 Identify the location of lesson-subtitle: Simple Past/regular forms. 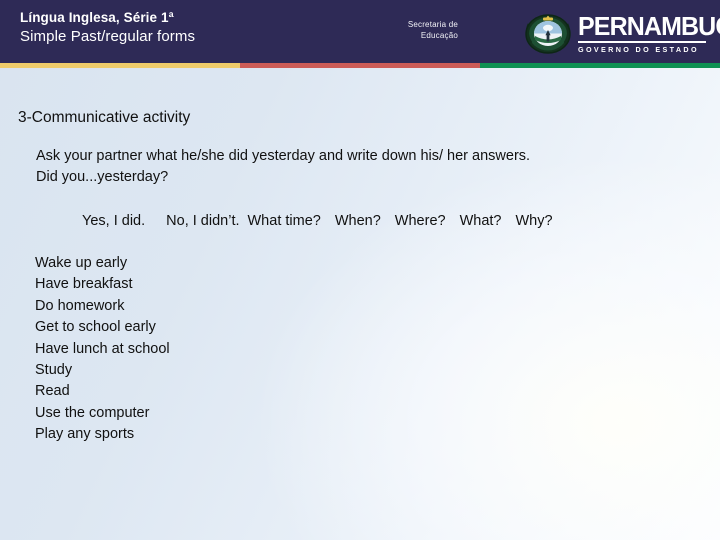
(108, 36).